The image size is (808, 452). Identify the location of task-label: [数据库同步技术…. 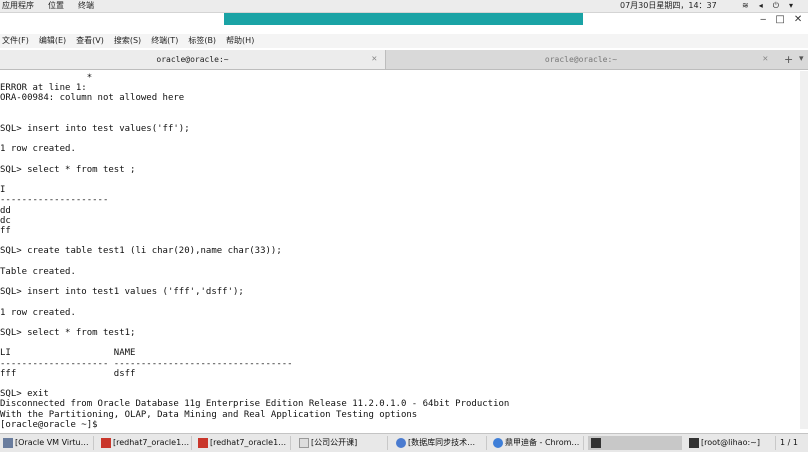
(442, 442).